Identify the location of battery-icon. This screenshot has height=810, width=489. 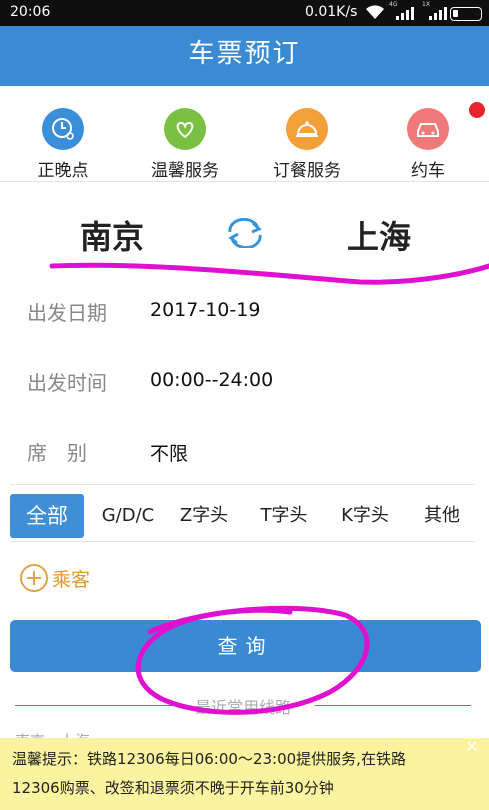
(466, 14).